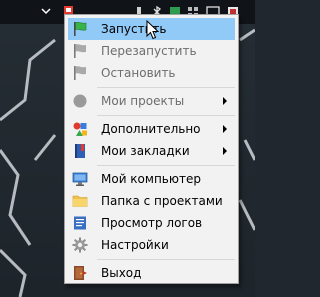 This screenshot has width=320, height=297. What do you see at coordinates (80, 129) in the screenshot?
I see `shapes-icon` at bounding box center [80, 129].